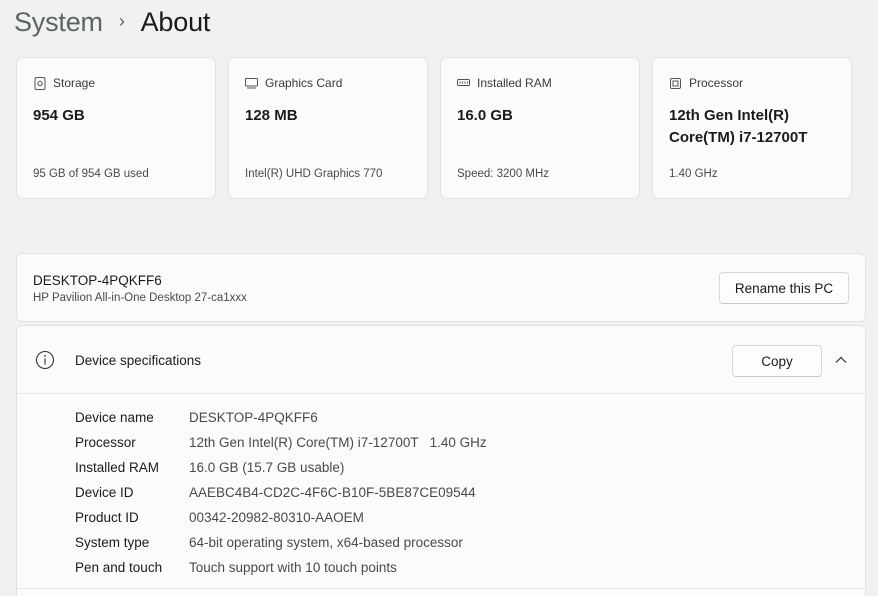  What do you see at coordinates (251, 83) in the screenshot?
I see `graphics-card-icon` at bounding box center [251, 83].